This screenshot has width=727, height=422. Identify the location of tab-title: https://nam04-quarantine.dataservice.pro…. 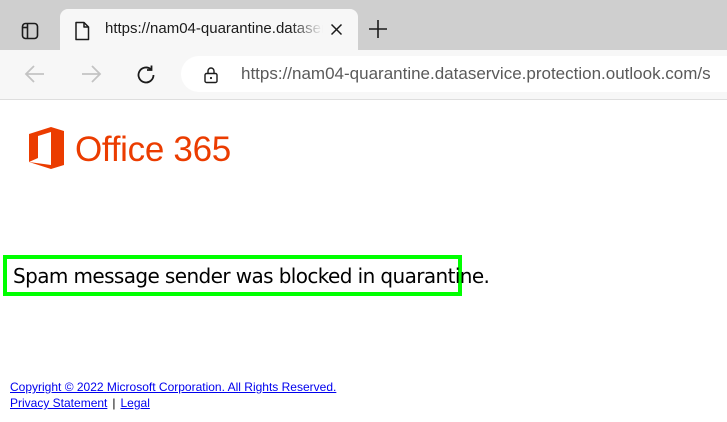
(214, 28).